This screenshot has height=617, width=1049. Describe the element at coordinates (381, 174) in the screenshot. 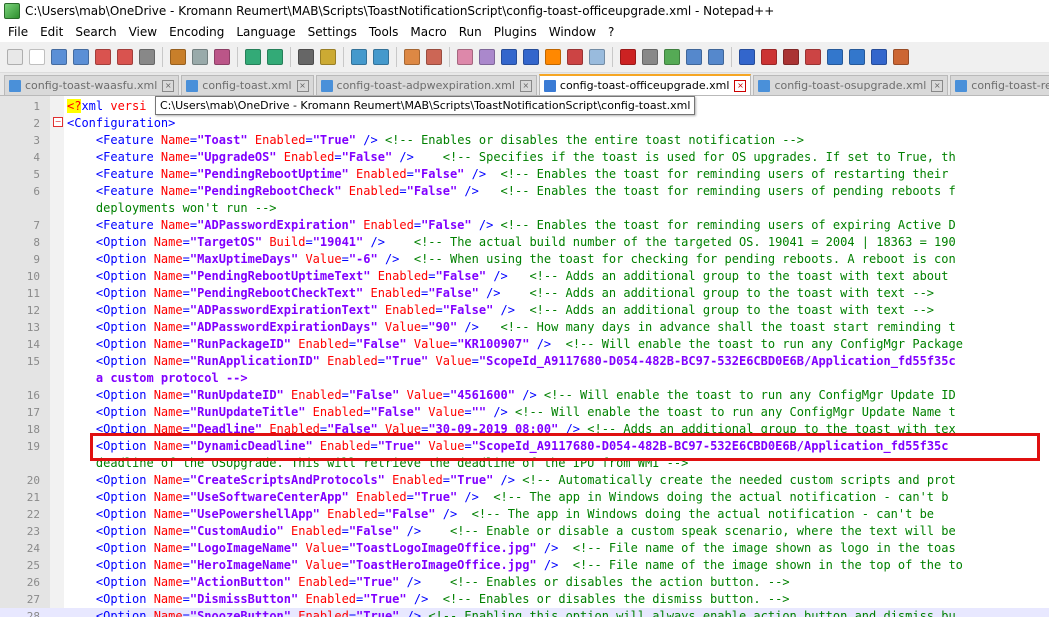

I see `syntax-token: Enabled` at that location.